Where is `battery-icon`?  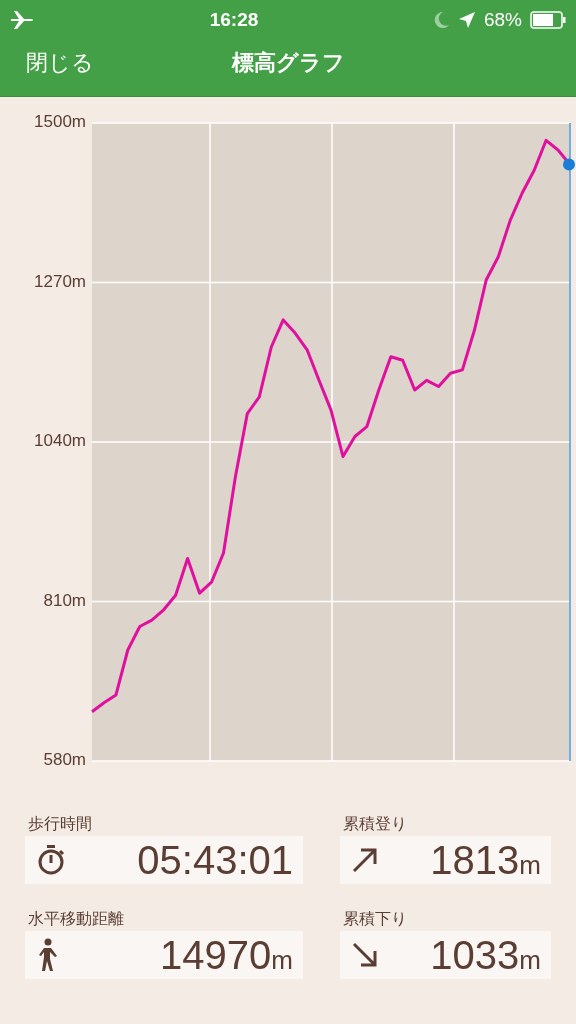 battery-icon is located at coordinates (548, 20).